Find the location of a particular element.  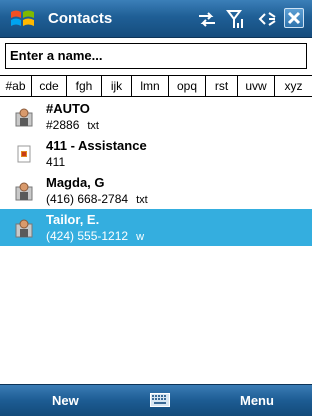

close-icon is located at coordinates (294, 18).